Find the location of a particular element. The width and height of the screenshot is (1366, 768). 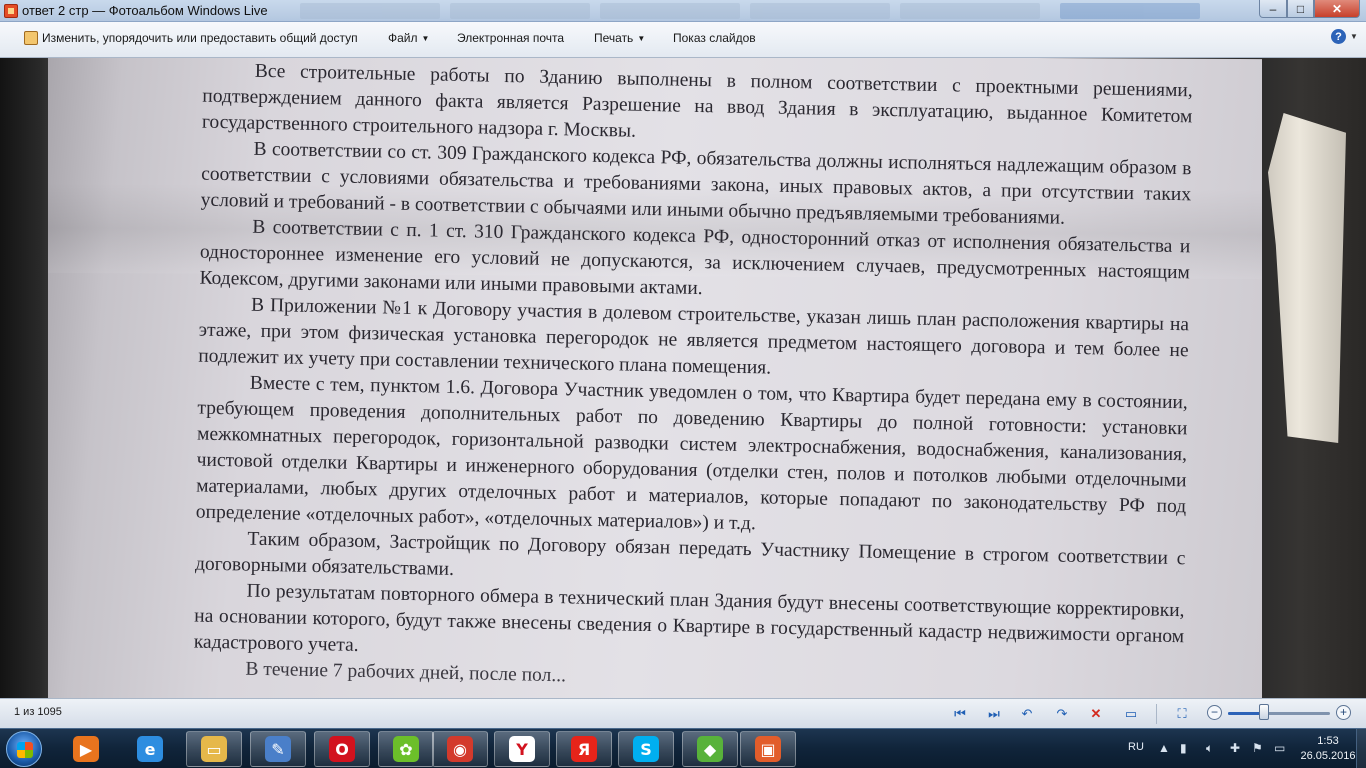

taskbar-app-button: Я is located at coordinates (584, 749).